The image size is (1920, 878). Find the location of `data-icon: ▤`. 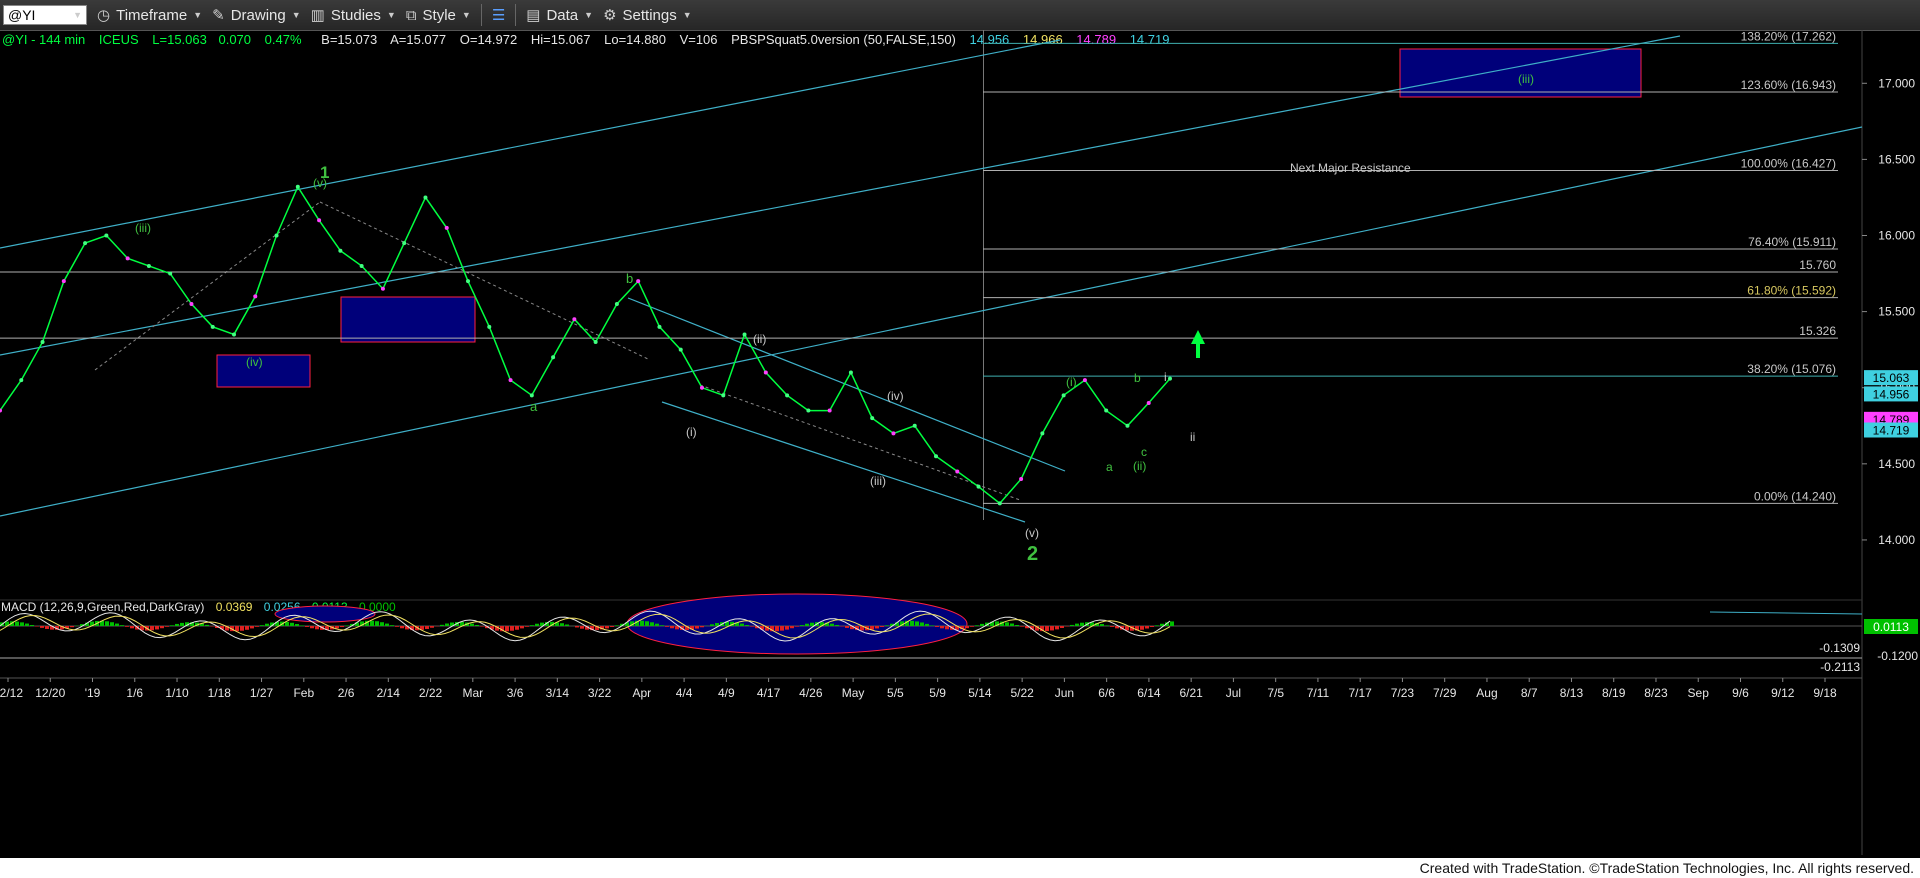

data-icon: ▤ is located at coordinates (533, 15).